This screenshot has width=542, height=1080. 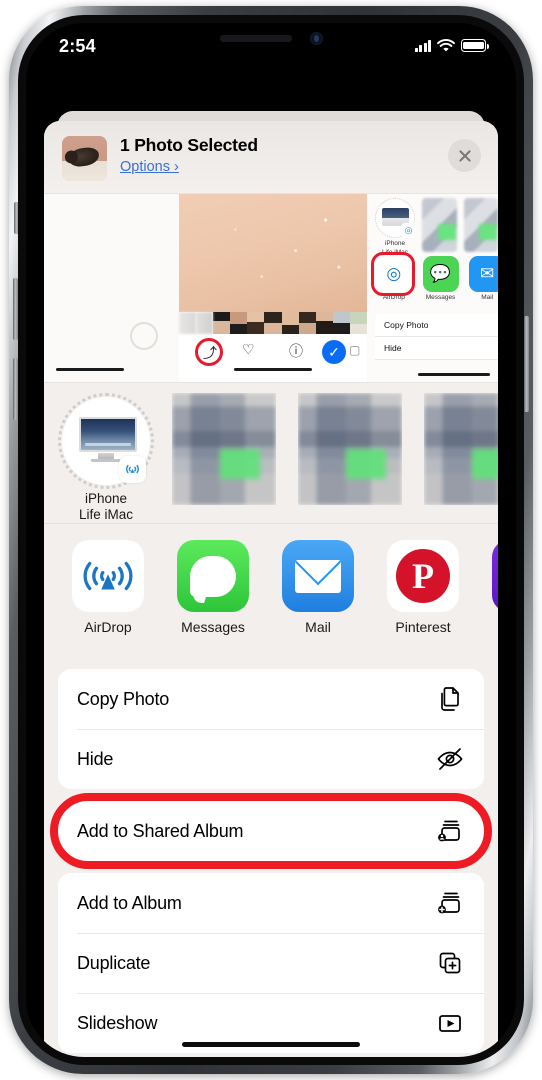 What do you see at coordinates (271, 1044) in the screenshot?
I see `home-indicator` at bounding box center [271, 1044].